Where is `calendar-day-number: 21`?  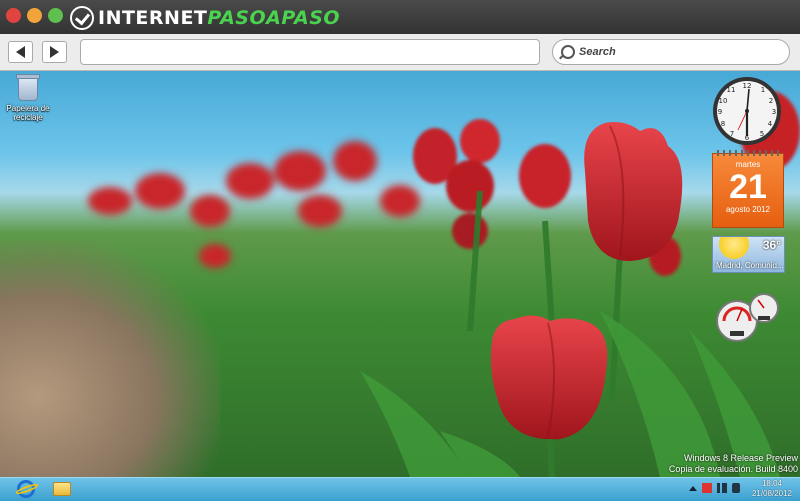 calendar-day-number: 21 is located at coordinates (748, 187).